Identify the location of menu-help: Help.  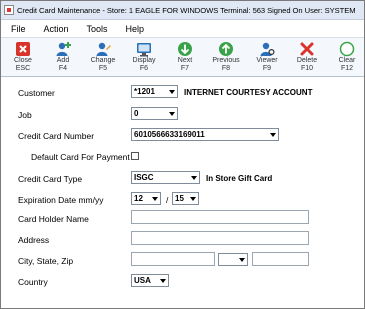
(134, 29).